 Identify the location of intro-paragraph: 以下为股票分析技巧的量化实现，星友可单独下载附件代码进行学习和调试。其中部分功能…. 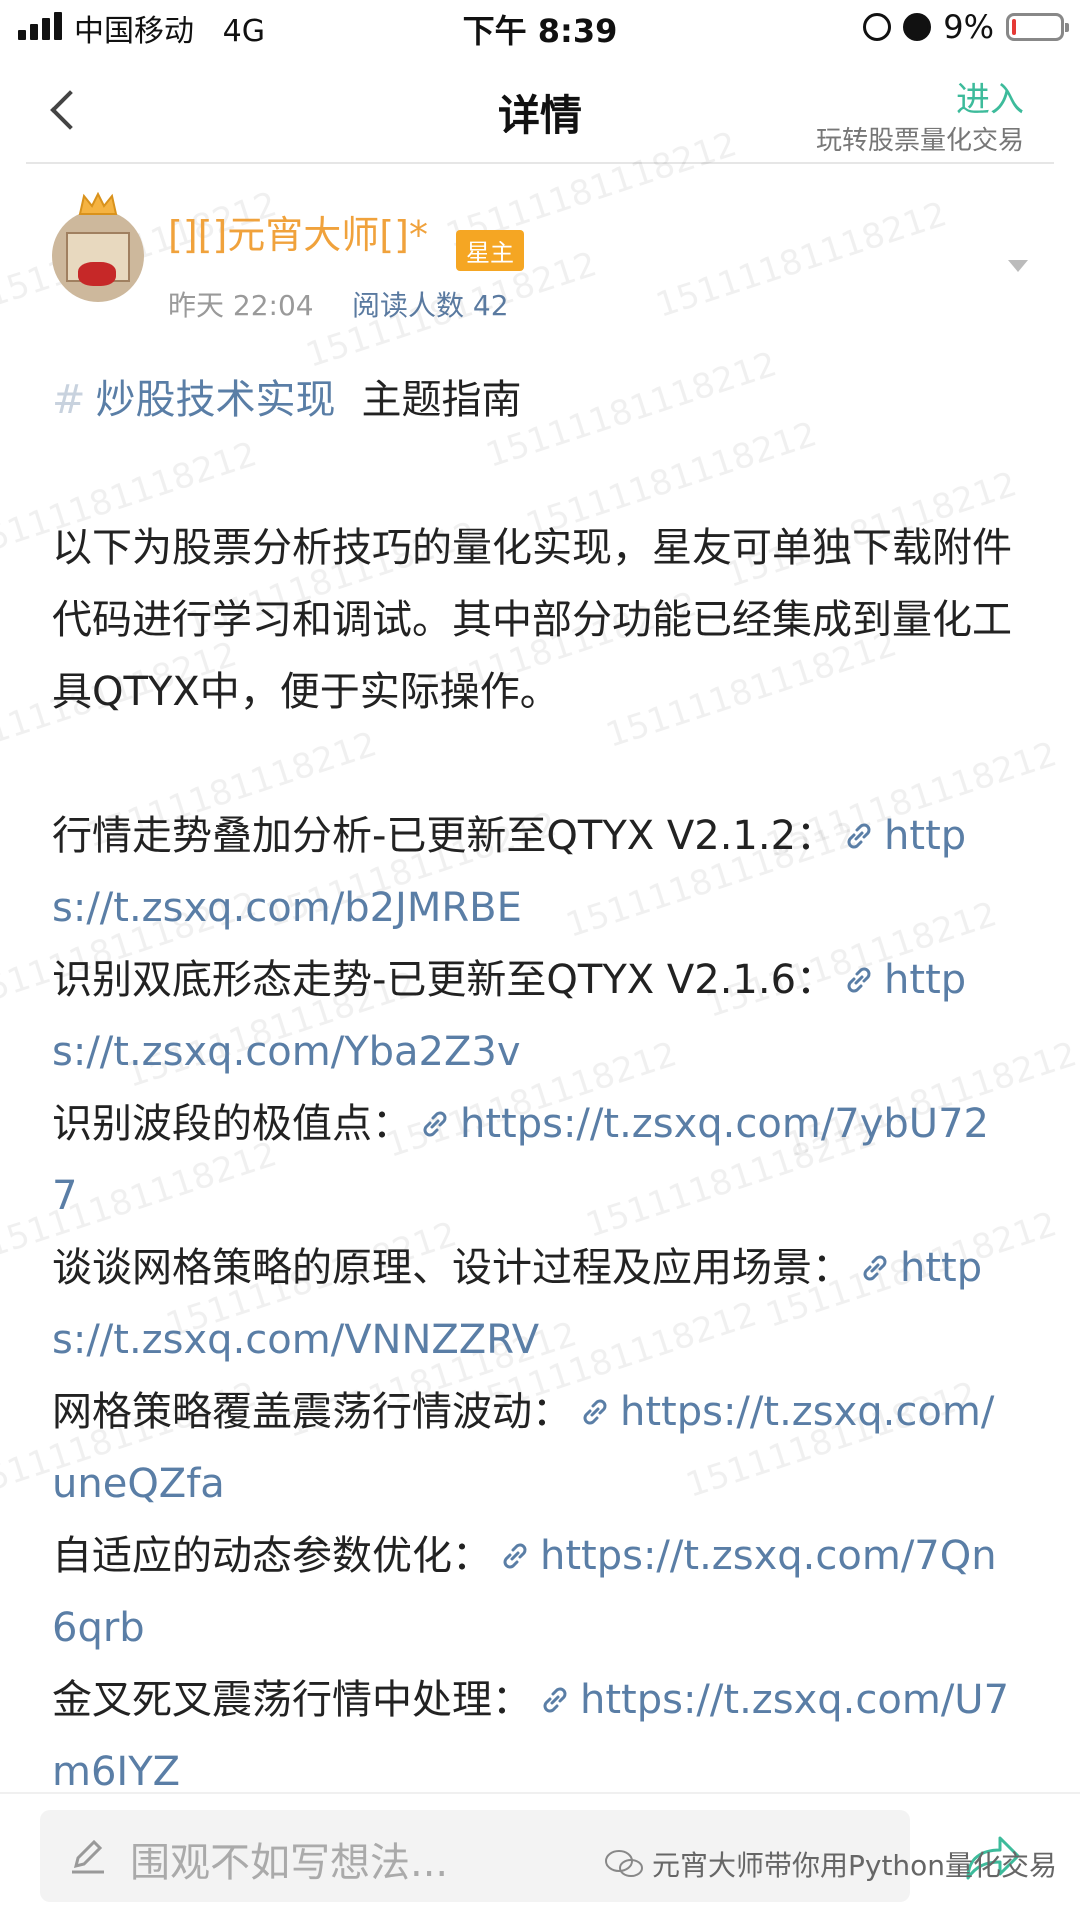
(532, 620).